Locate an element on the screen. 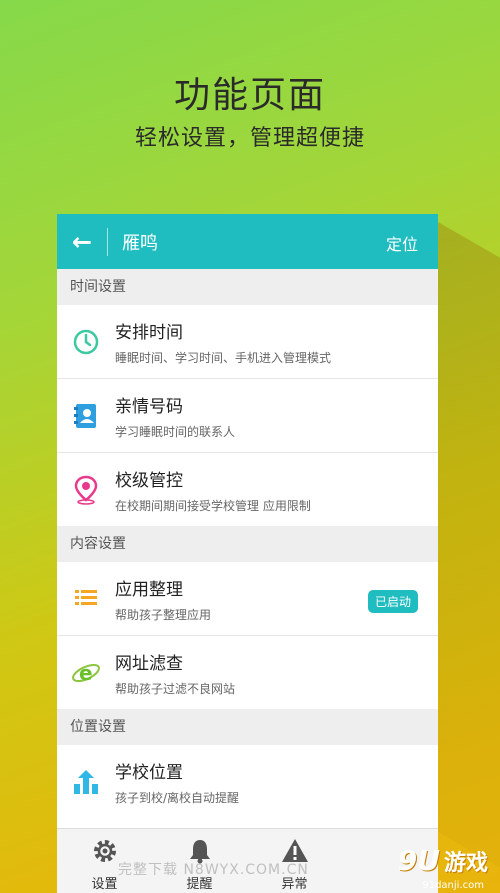 This screenshot has height=893, width=500. svg-text: e is located at coordinates (86, 673).